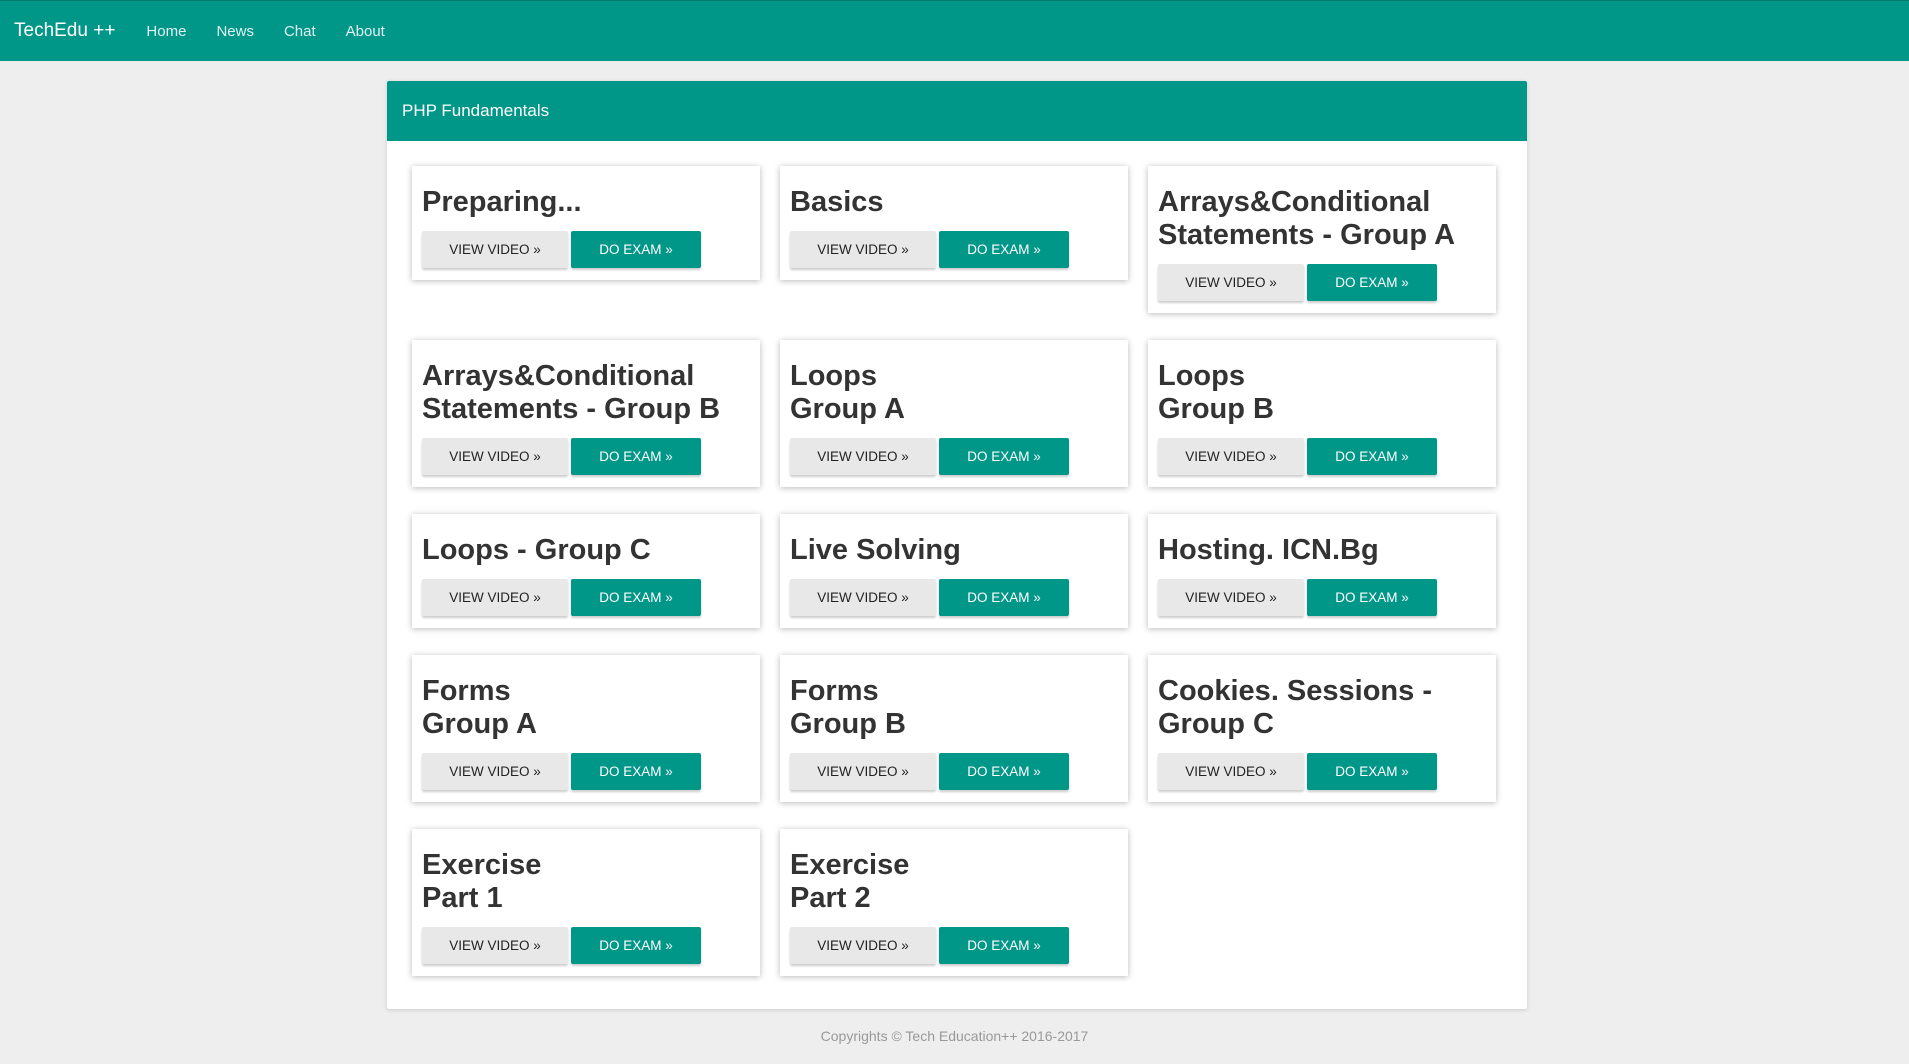 This screenshot has height=1064, width=1909. Describe the element at coordinates (837, 202) in the screenshot. I see `course-title: Basics` at that location.